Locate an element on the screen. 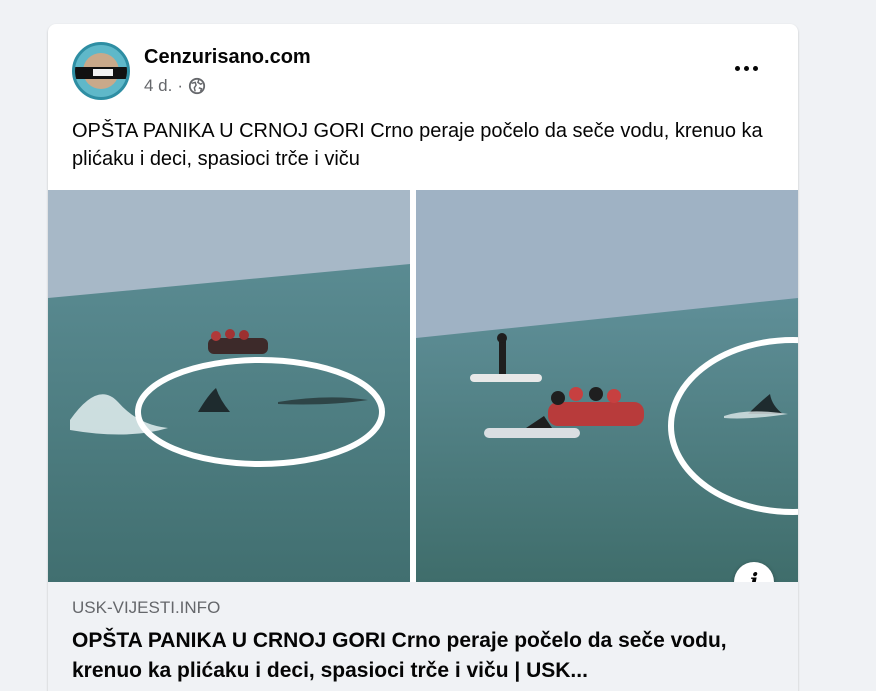  page-name-link: Cenzurisano.com is located at coordinates (227, 57).